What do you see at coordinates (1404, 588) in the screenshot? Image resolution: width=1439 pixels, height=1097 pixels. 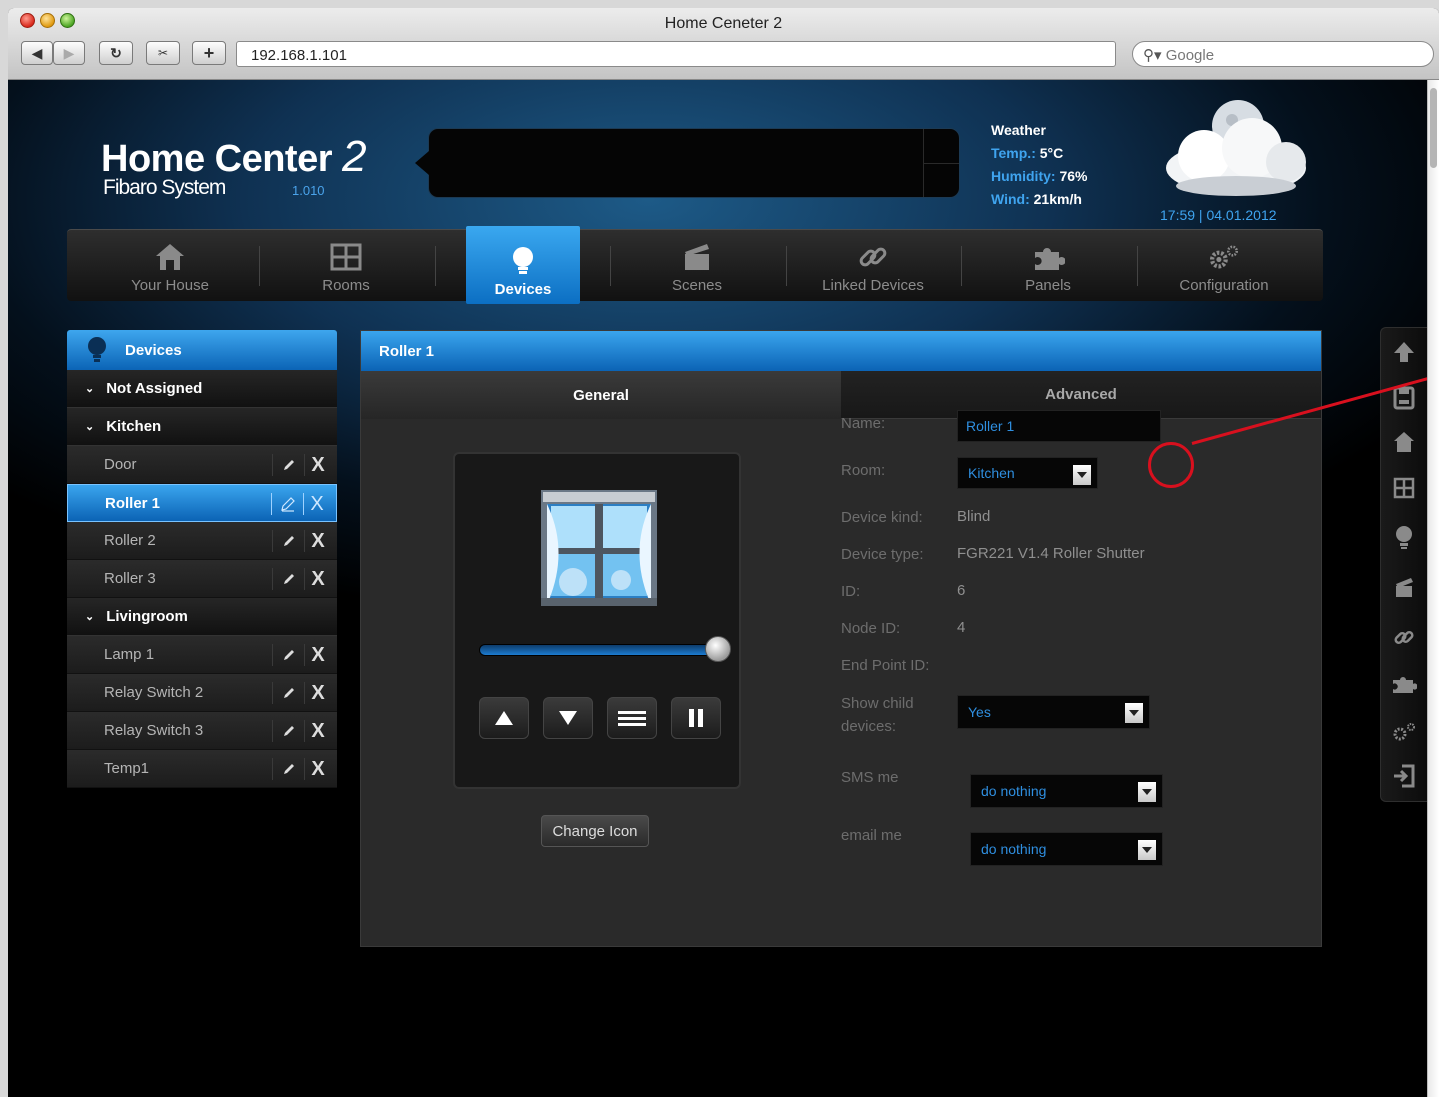 I see `clapper-icon` at bounding box center [1404, 588].